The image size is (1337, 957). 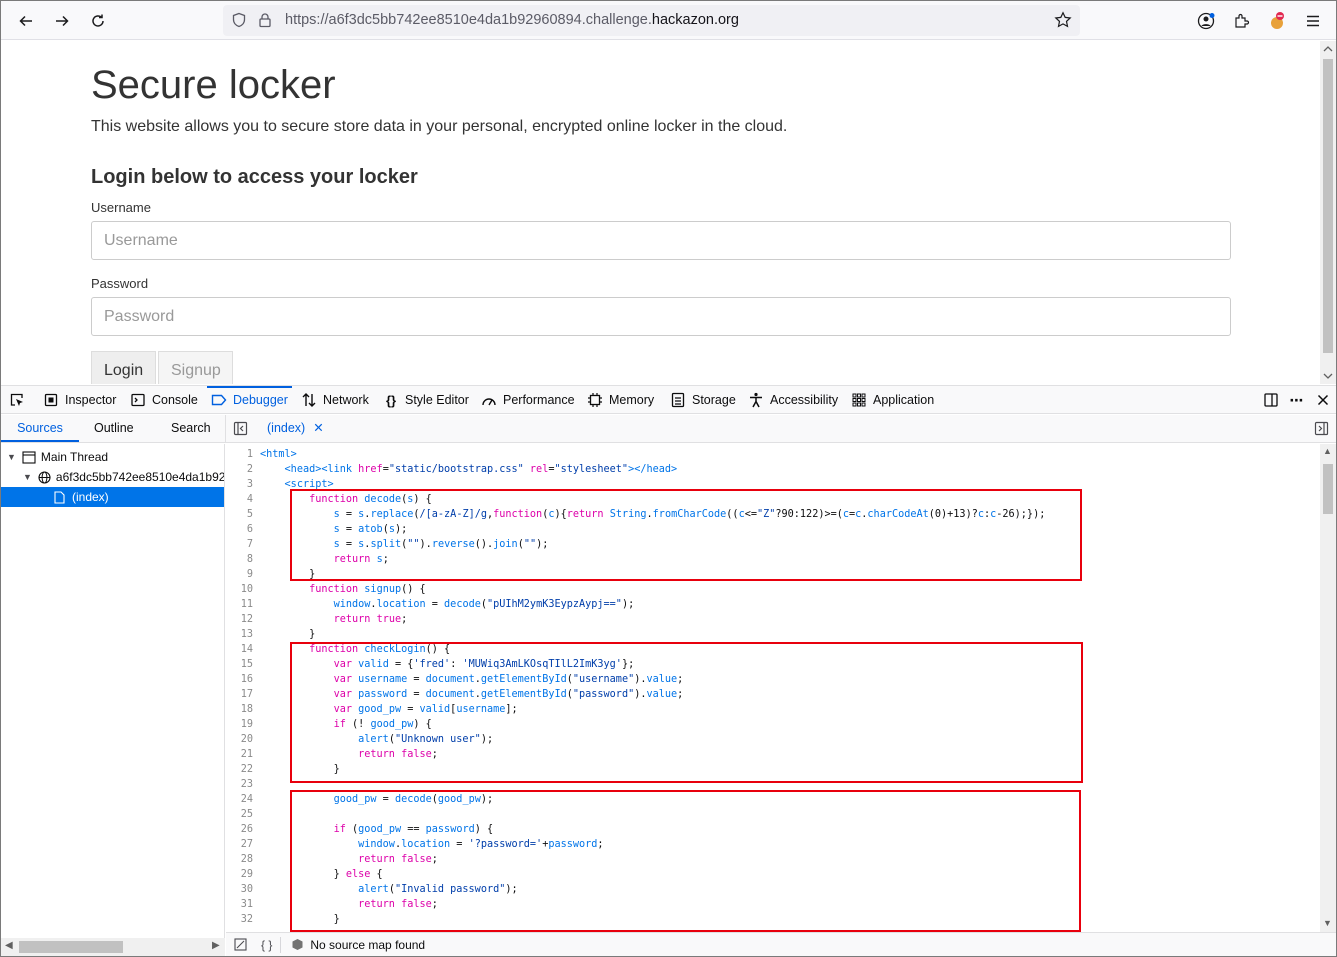 What do you see at coordinates (595, 400) in the screenshot?
I see `memory-chip-icon` at bounding box center [595, 400].